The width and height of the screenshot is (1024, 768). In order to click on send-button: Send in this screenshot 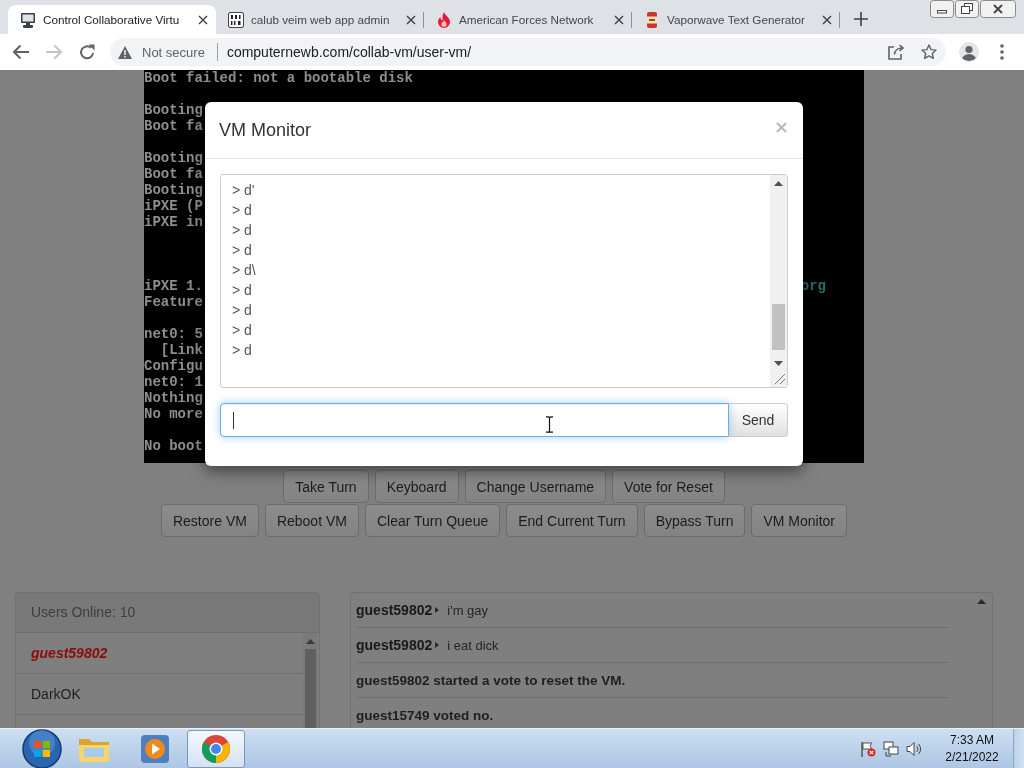, I will do `click(758, 420)`.